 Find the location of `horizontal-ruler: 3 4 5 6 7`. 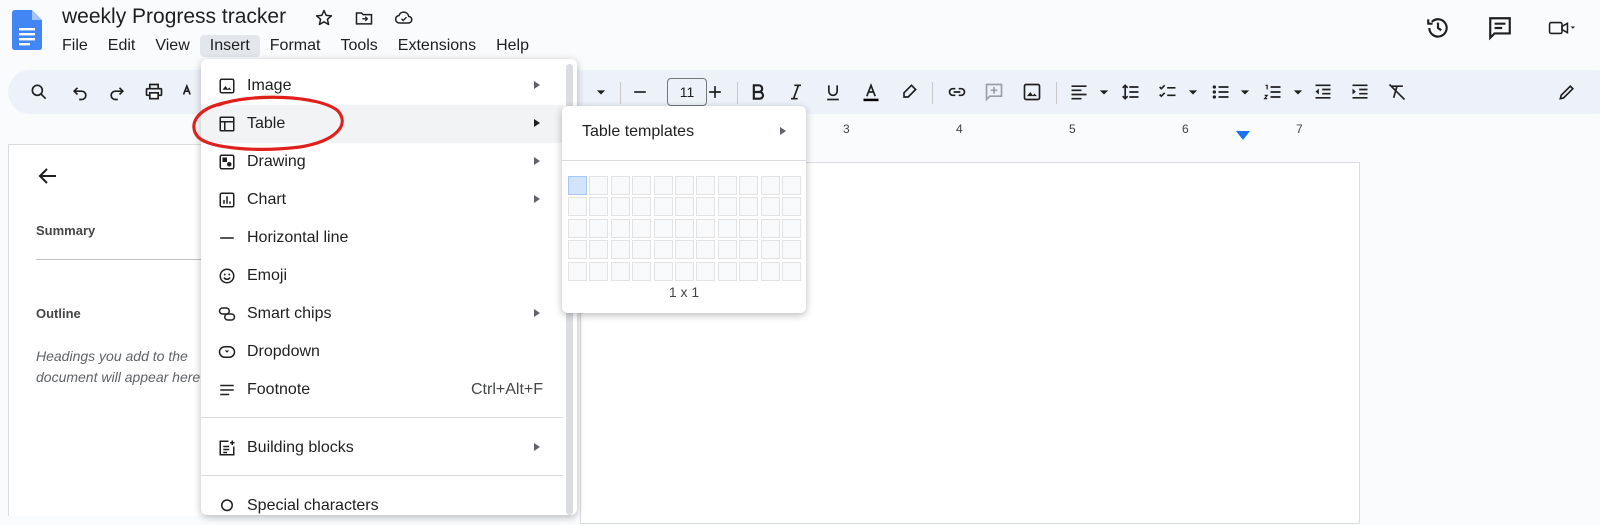

horizontal-ruler: 3 4 5 6 7 is located at coordinates (1086, 131).